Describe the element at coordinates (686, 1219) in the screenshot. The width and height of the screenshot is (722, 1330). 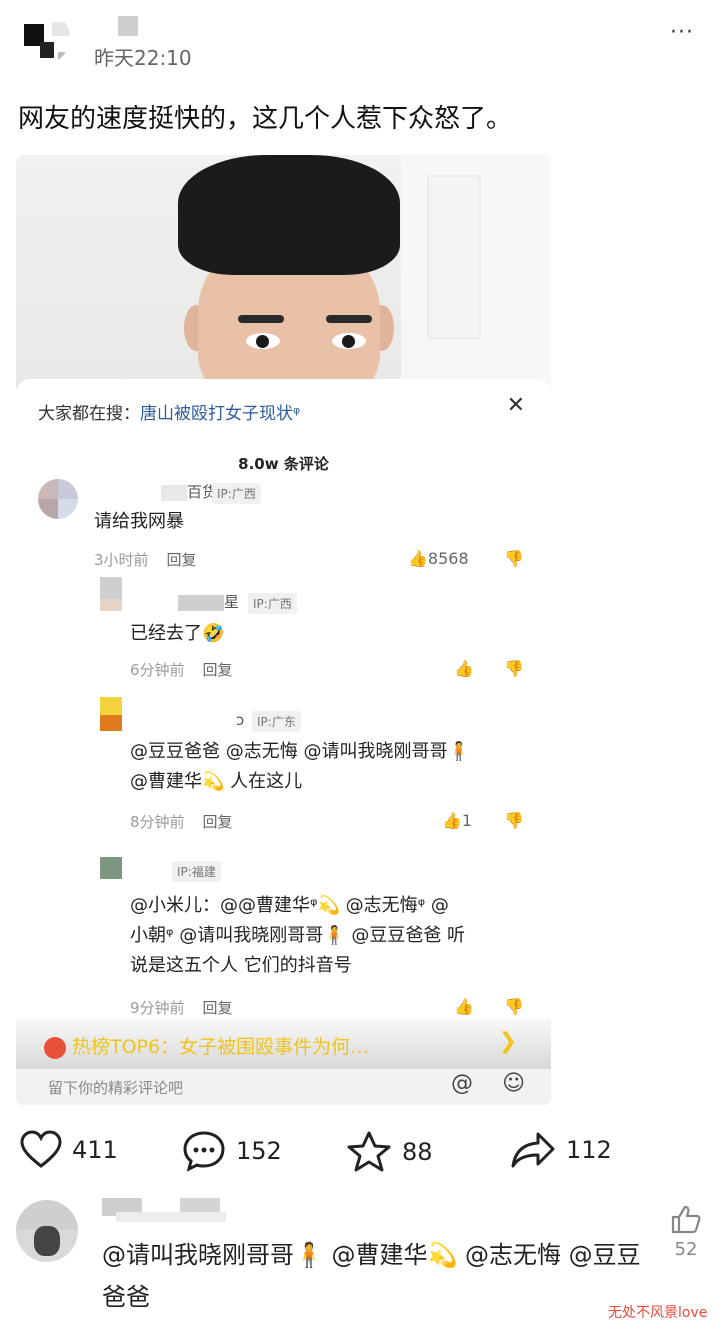
I see `thumbs-up-icon` at that location.